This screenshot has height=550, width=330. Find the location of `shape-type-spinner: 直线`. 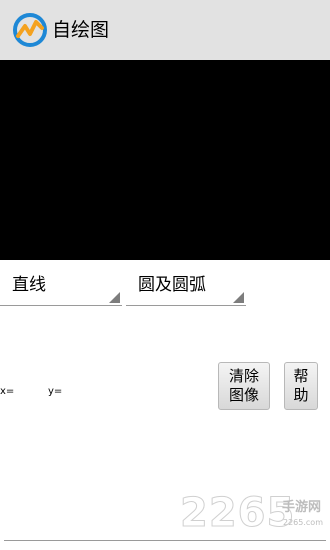

shape-type-spinner: 直线 is located at coordinates (61, 287).